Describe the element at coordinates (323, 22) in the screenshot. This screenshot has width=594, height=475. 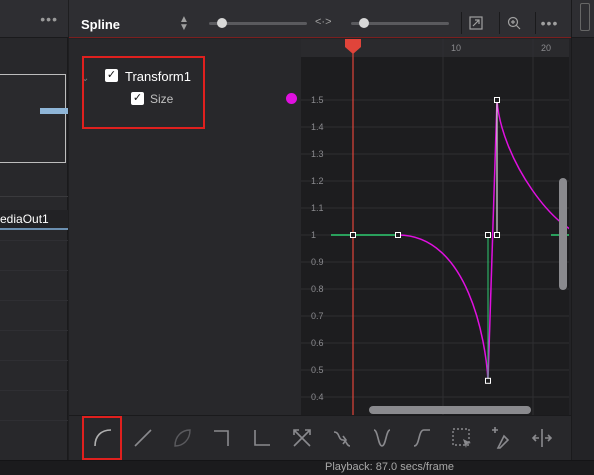
I see `expand-horizontal-icon: <·>` at that location.